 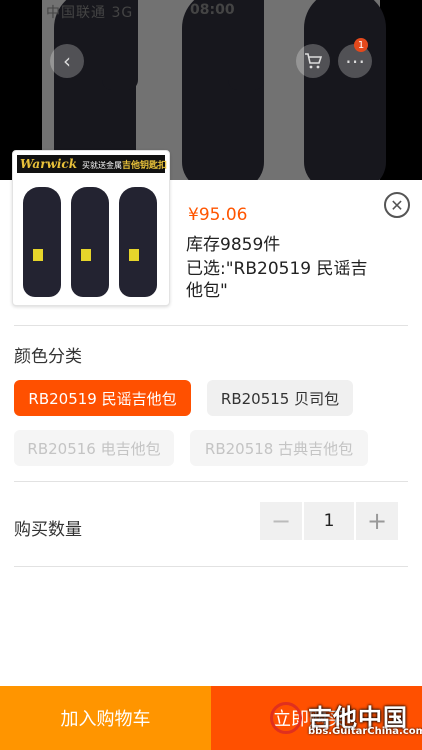 I want to click on cart-button, so click(x=313, y=61).